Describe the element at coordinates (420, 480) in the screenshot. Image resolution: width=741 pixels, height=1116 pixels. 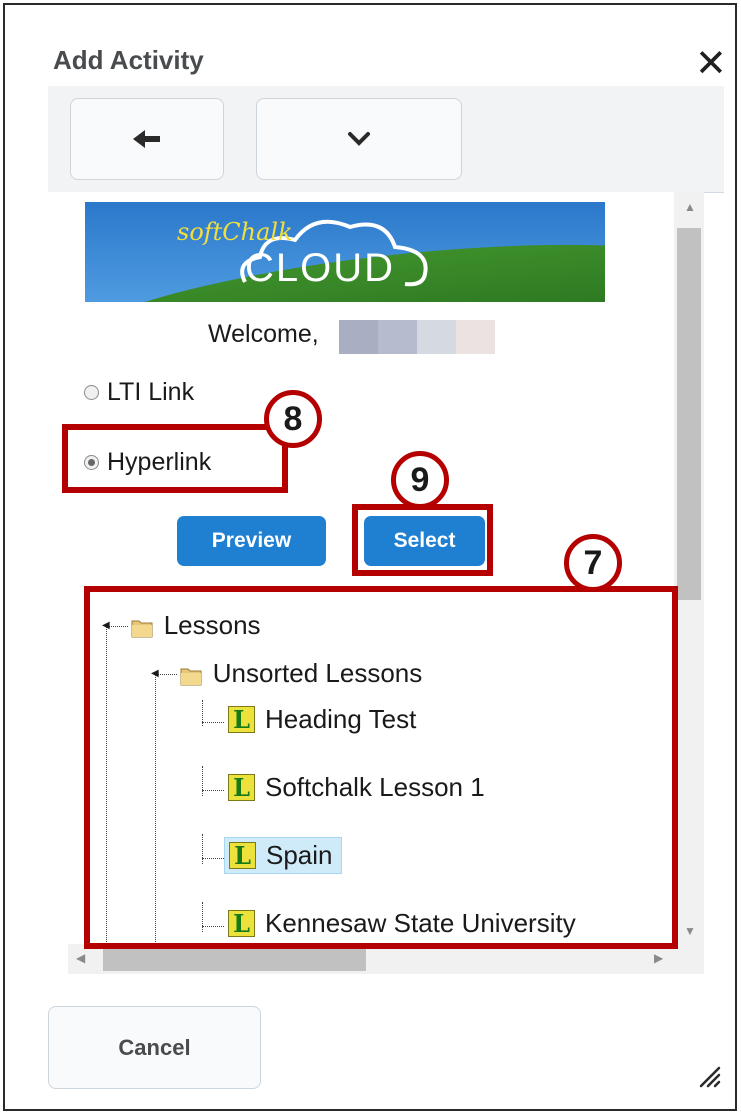
I see `step-badge-9: 9` at that location.